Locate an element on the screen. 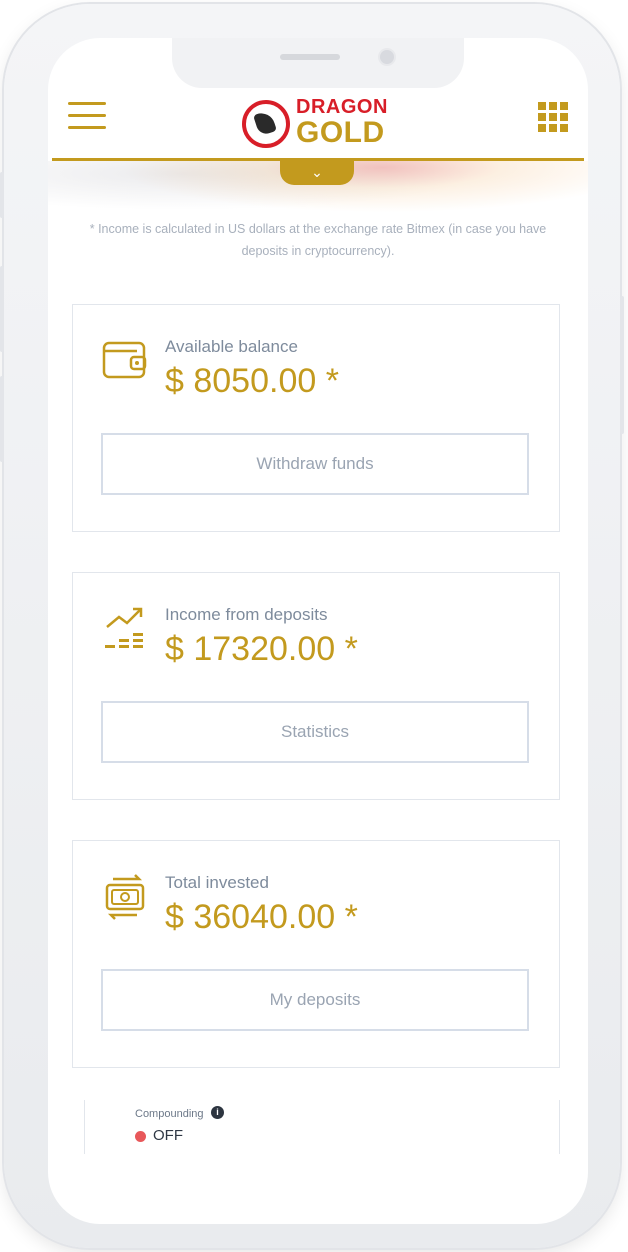 The width and height of the screenshot is (628, 1252). balance-amount: $ 8050.00 * is located at coordinates (252, 381).